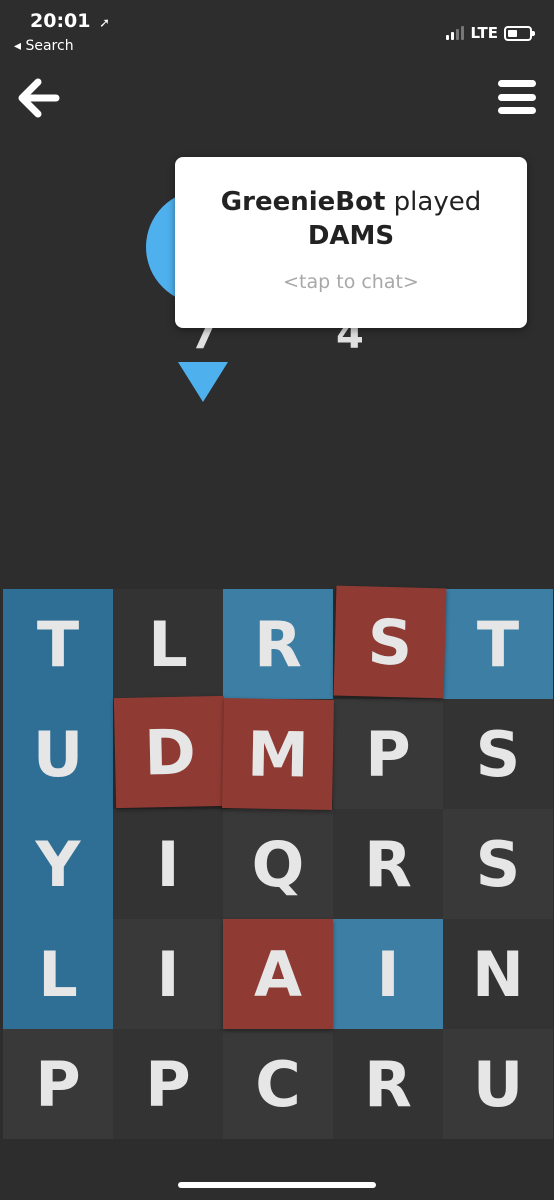 The height and width of the screenshot is (1200, 554). I want to click on board-tile-r3-c2: A, so click(278, 974).